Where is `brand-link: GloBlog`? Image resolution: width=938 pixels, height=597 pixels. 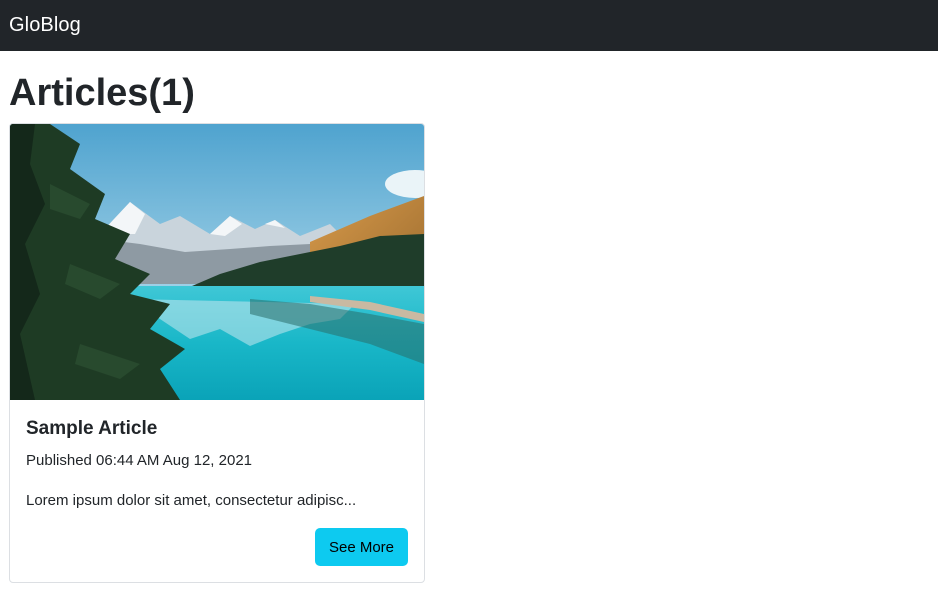
brand-link: GloBlog is located at coordinates (45, 25).